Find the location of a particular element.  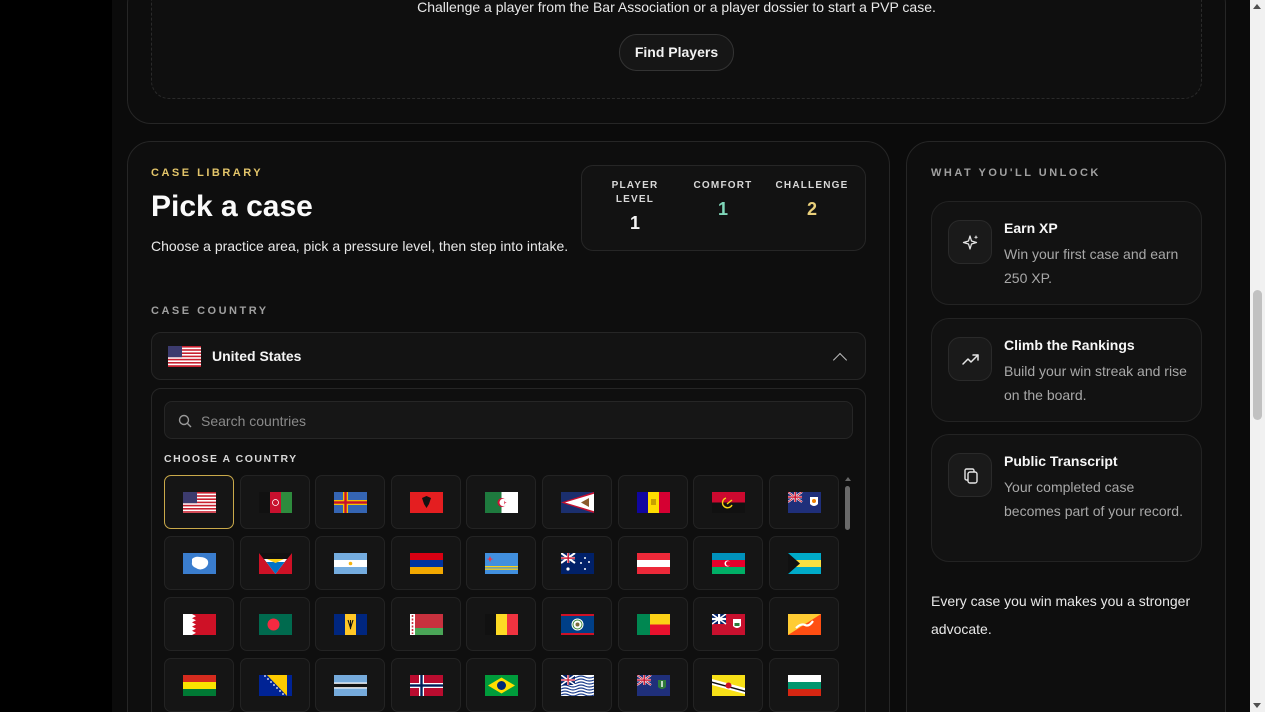

flag-option-au is located at coordinates (577, 563).